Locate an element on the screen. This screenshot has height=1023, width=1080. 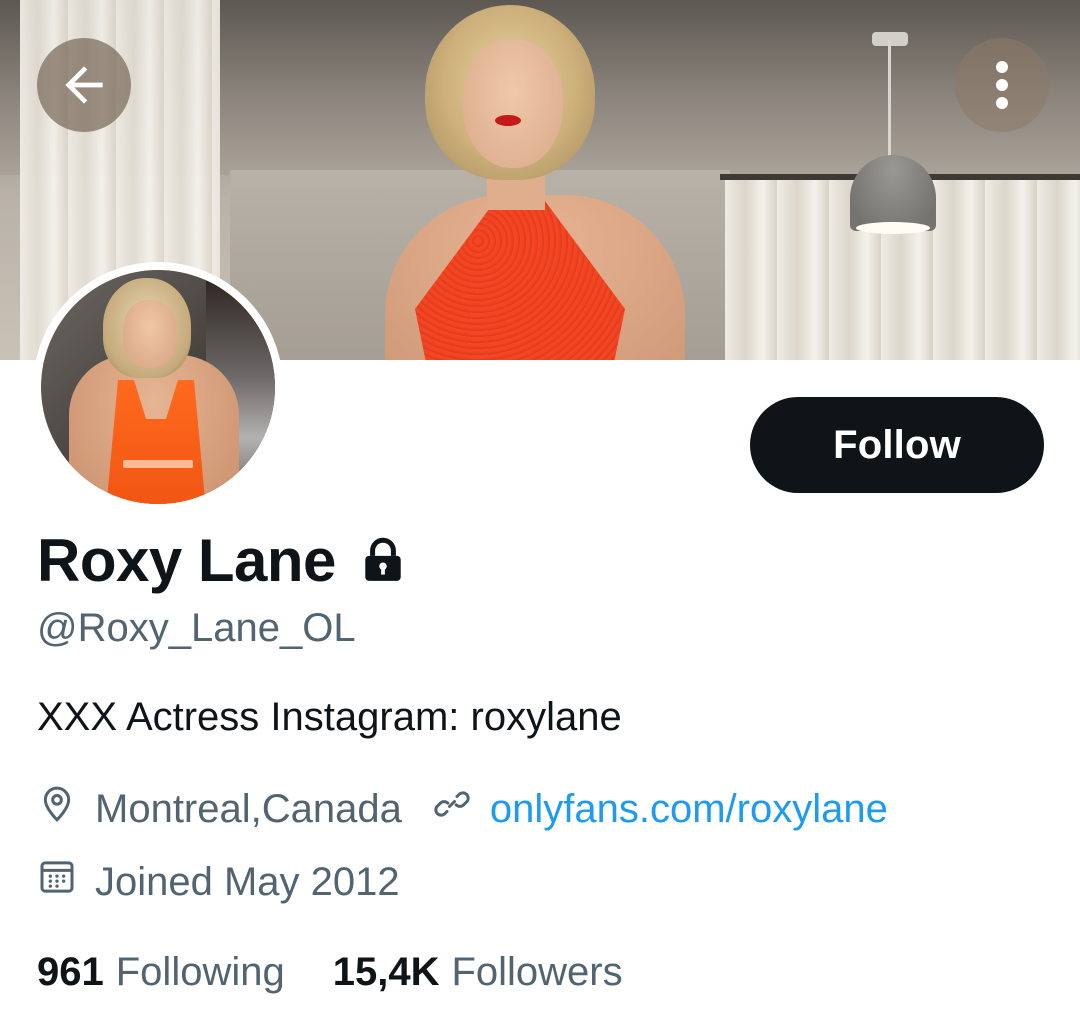
profile-display-name: Roxy Lane is located at coordinates (186, 560).